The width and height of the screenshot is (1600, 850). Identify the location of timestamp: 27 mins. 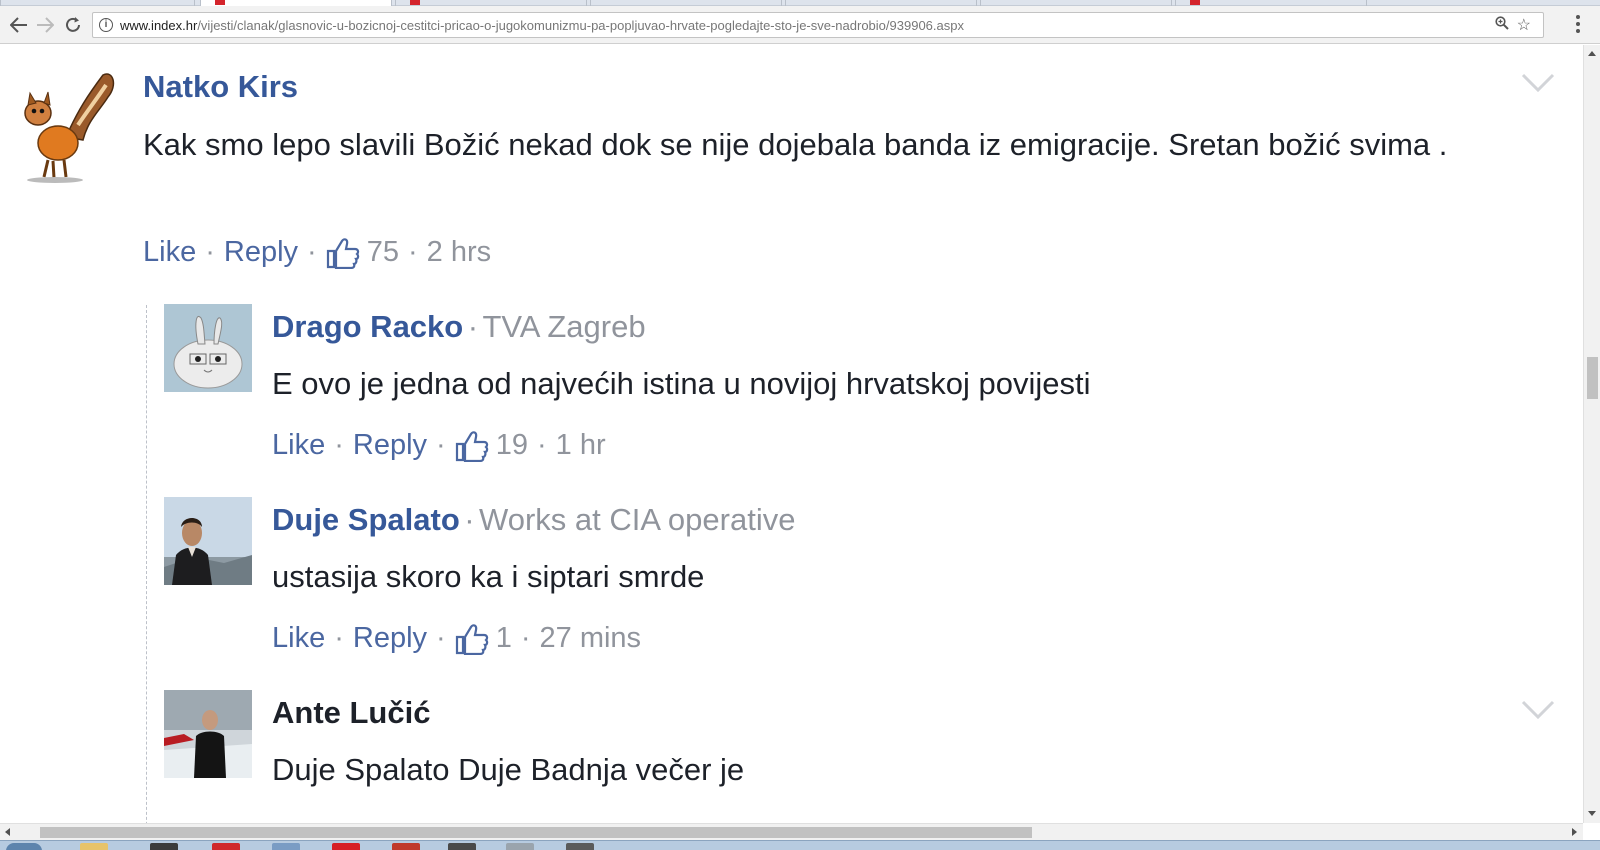
(591, 638).